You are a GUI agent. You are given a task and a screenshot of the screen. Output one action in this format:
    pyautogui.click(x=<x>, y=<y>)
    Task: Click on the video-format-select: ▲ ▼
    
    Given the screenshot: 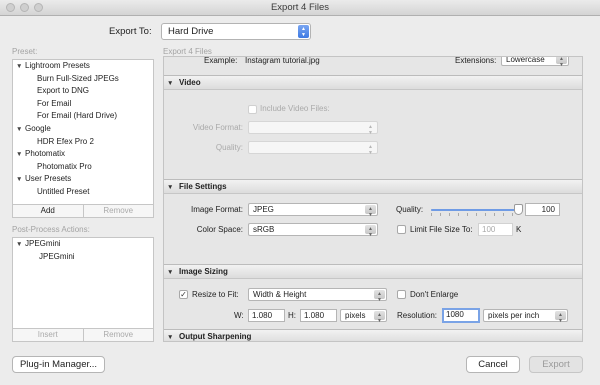 What is the action you would take?
    pyautogui.click(x=313, y=128)
    